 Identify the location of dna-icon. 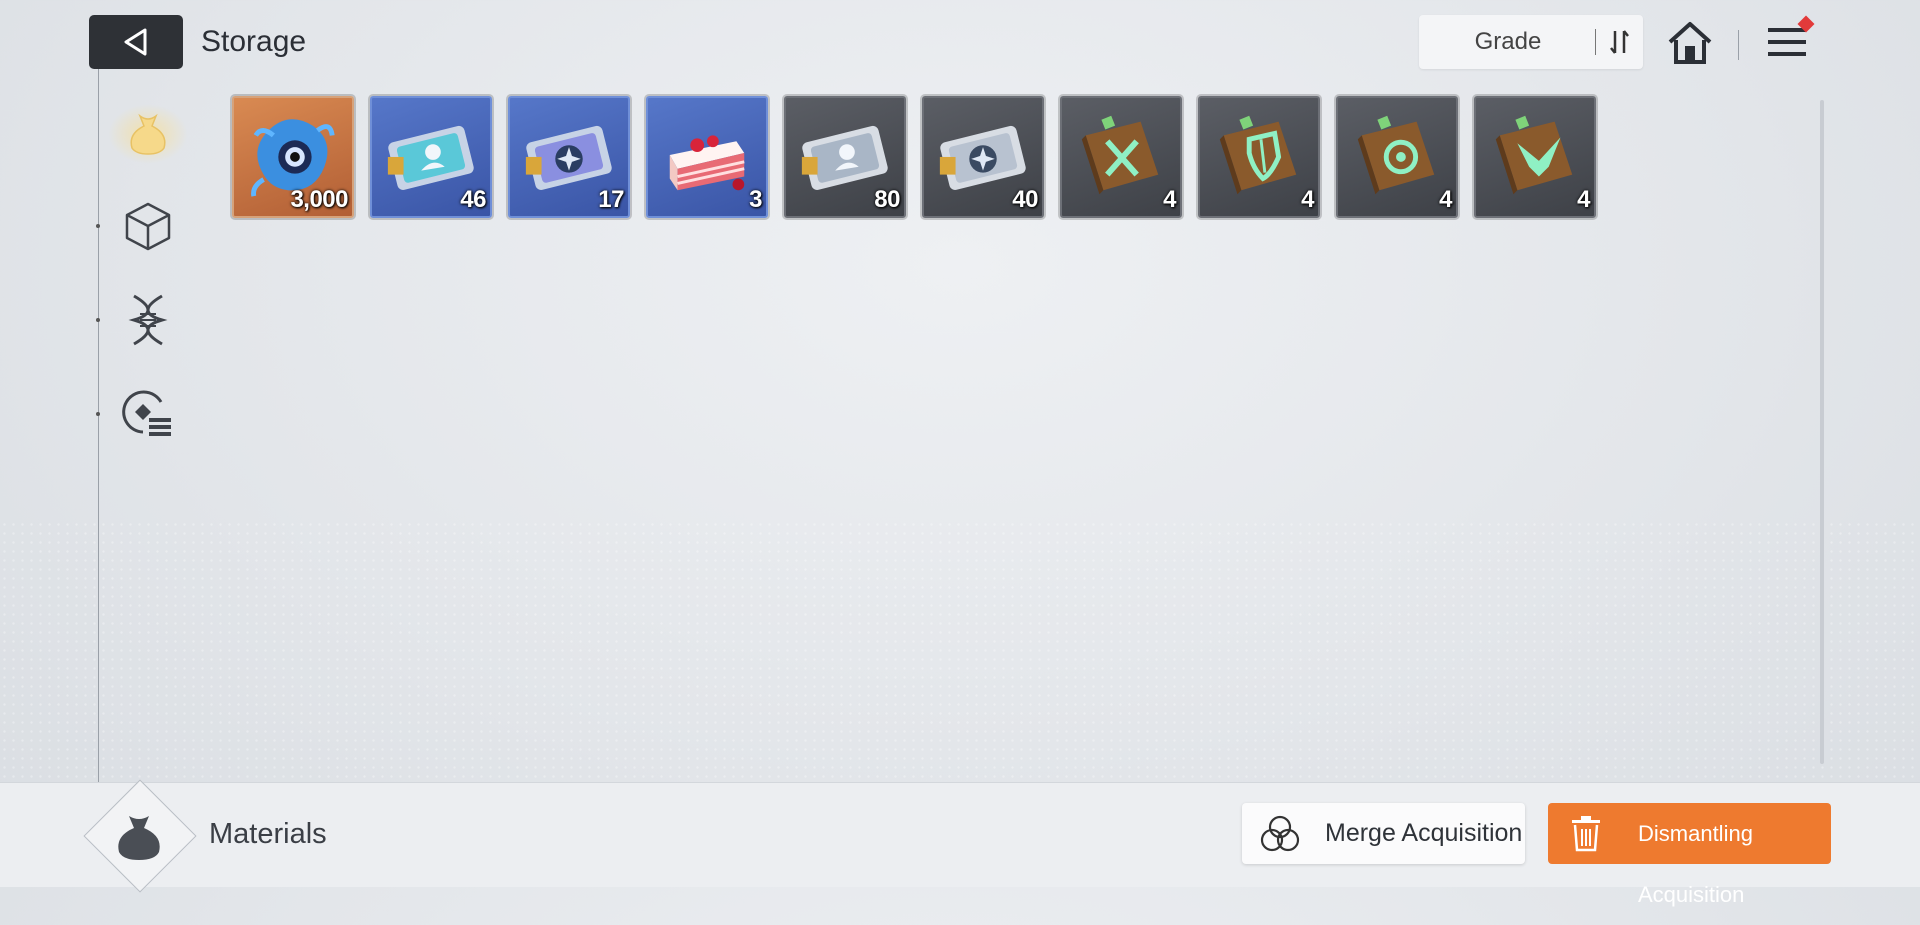
(148, 320).